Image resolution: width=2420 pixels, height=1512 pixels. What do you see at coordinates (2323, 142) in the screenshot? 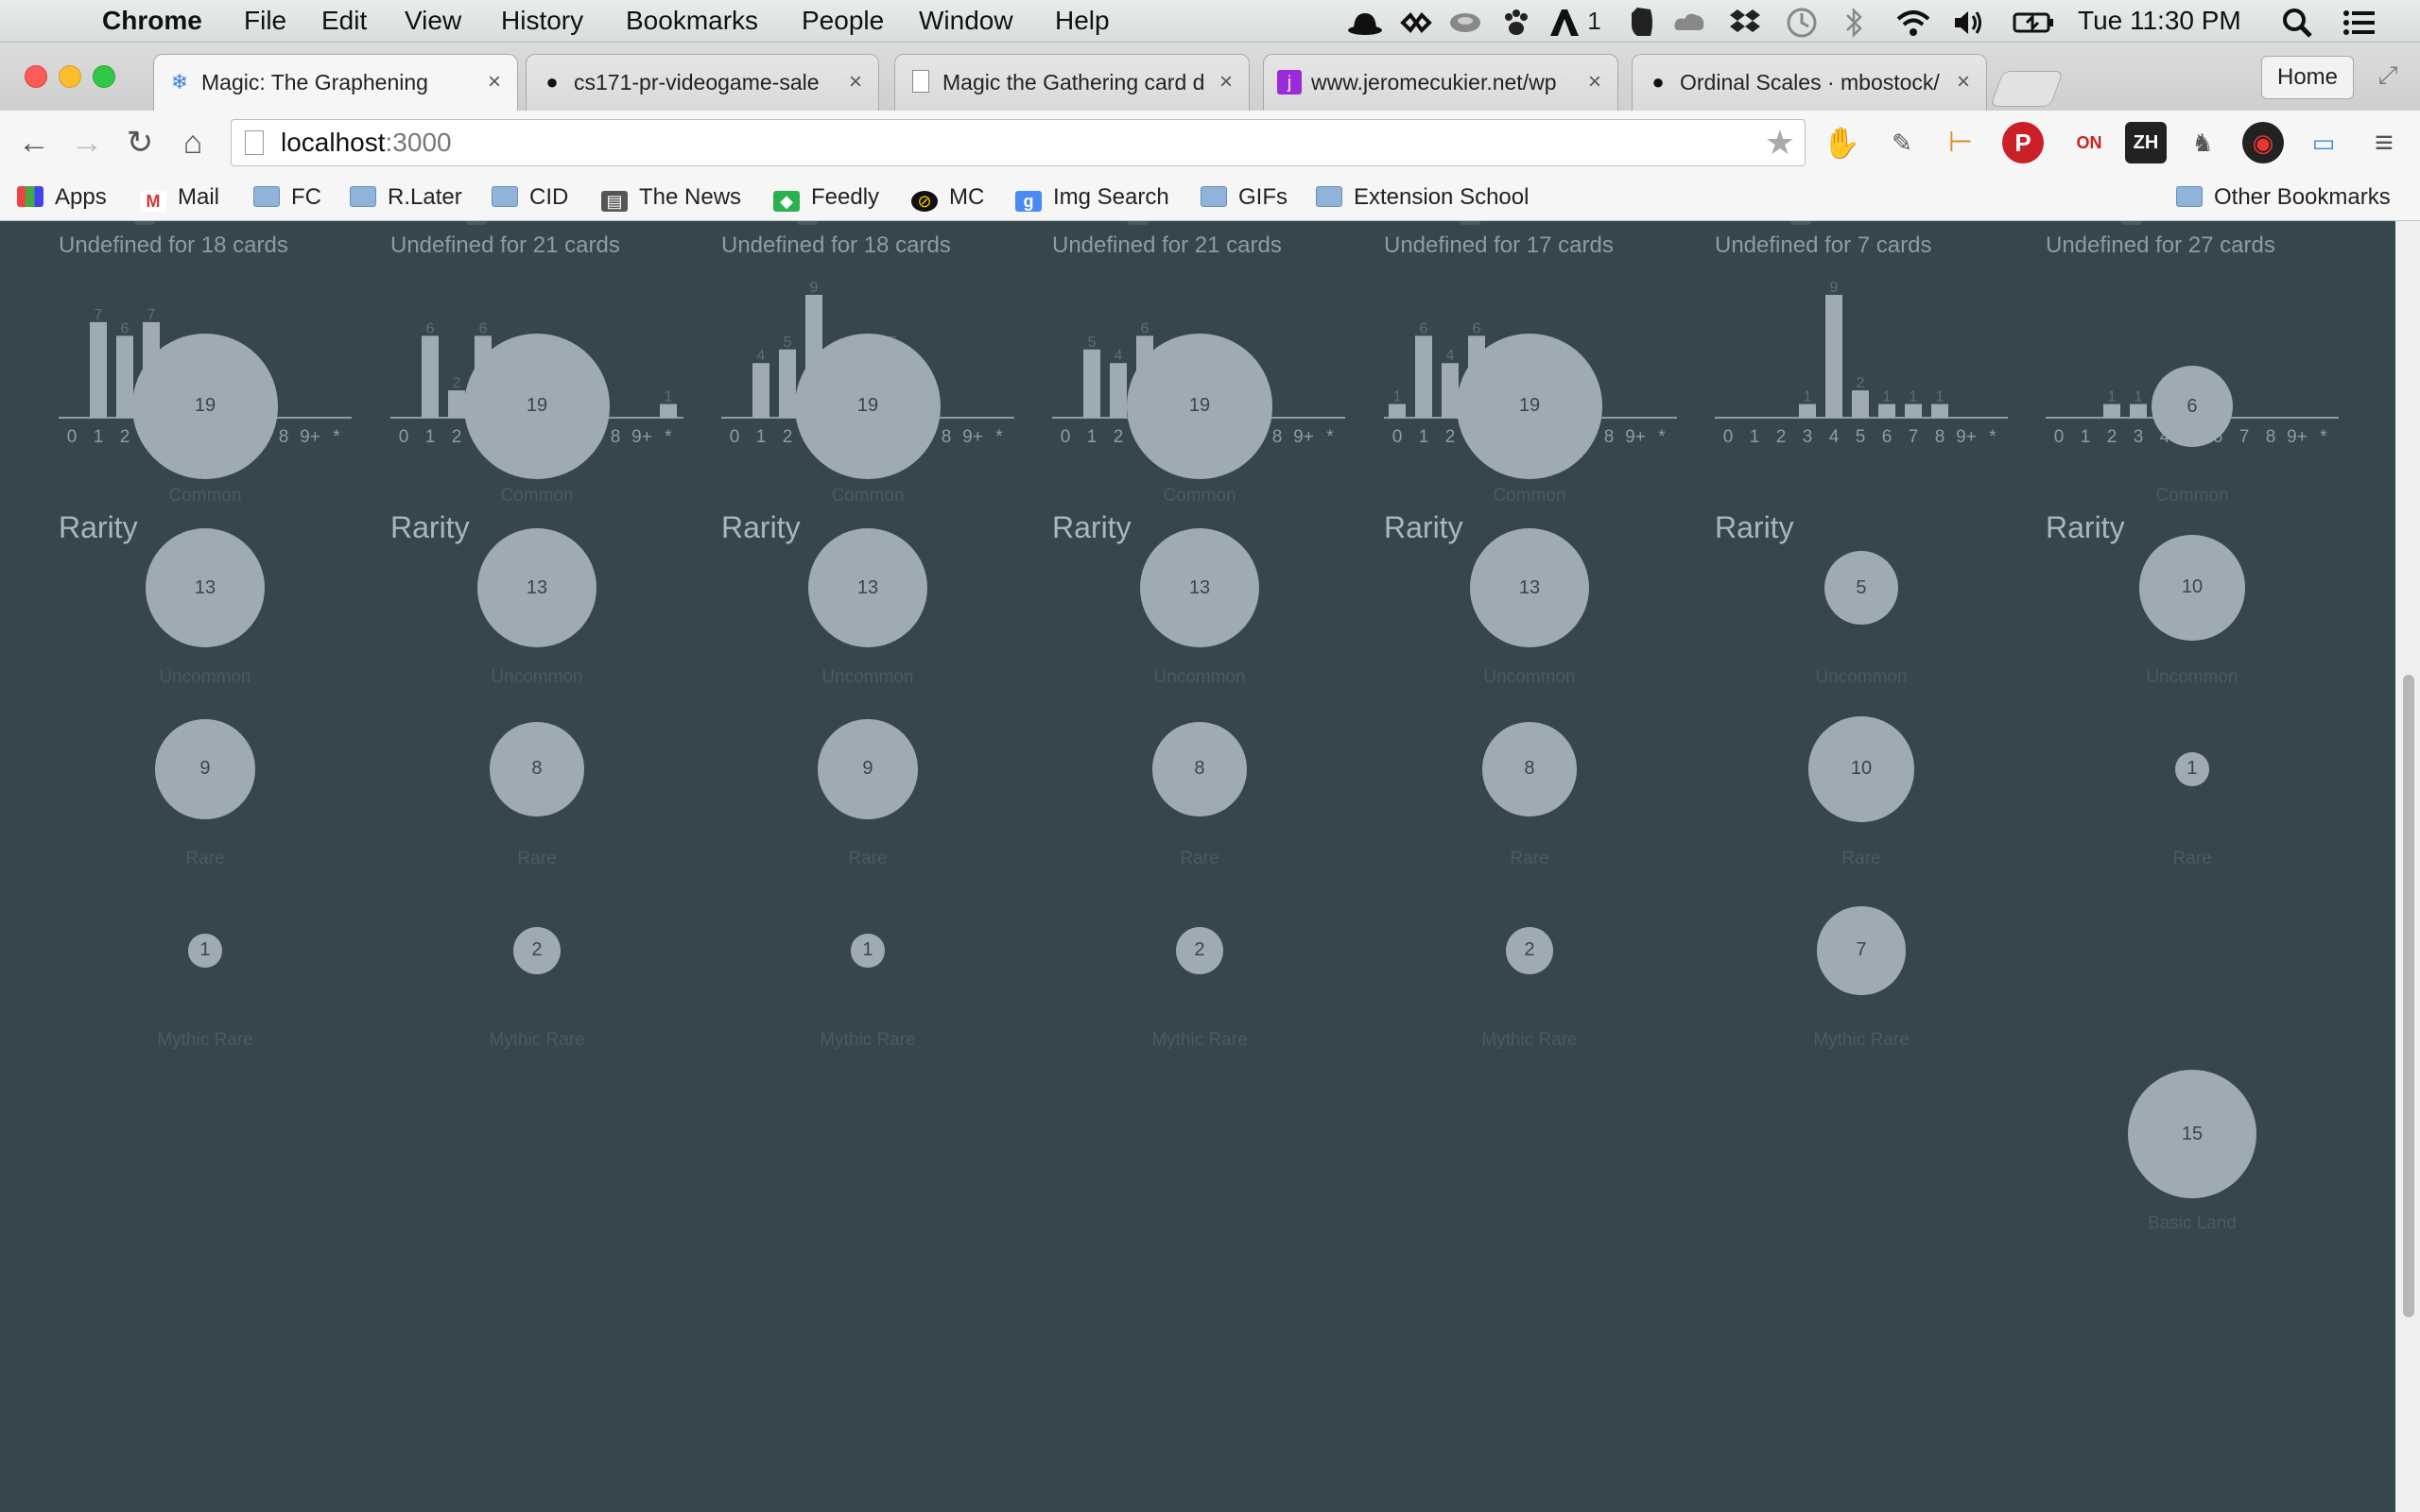
I see `screenshot-extension-icon: ▭` at bounding box center [2323, 142].